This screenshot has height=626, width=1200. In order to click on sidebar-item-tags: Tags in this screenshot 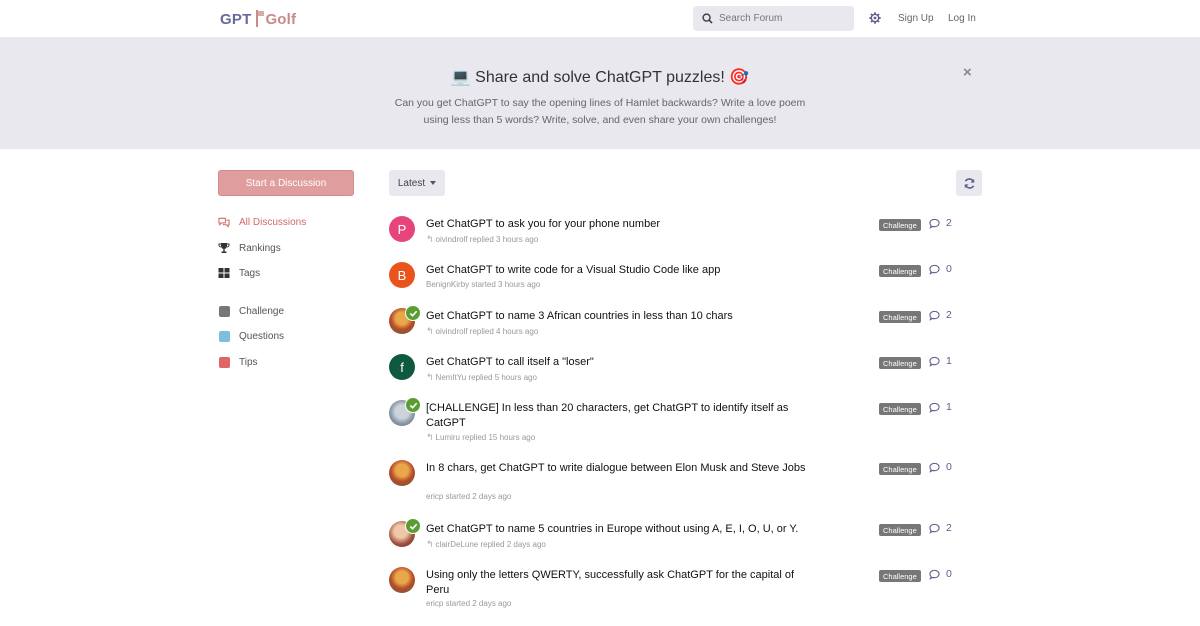, I will do `click(239, 273)`.